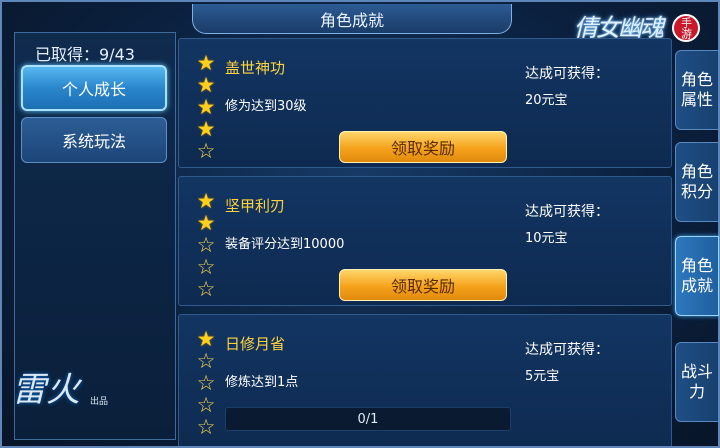  Describe the element at coordinates (255, 68) in the screenshot. I see `achievement-title: 盖世神功` at that location.